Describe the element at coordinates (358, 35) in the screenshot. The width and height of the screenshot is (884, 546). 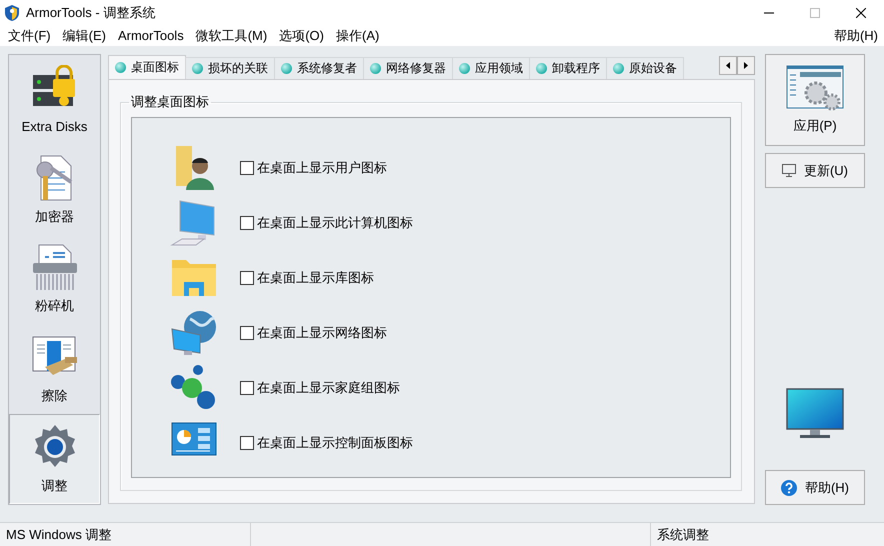
I see `menu-item: 操作(A)` at that location.